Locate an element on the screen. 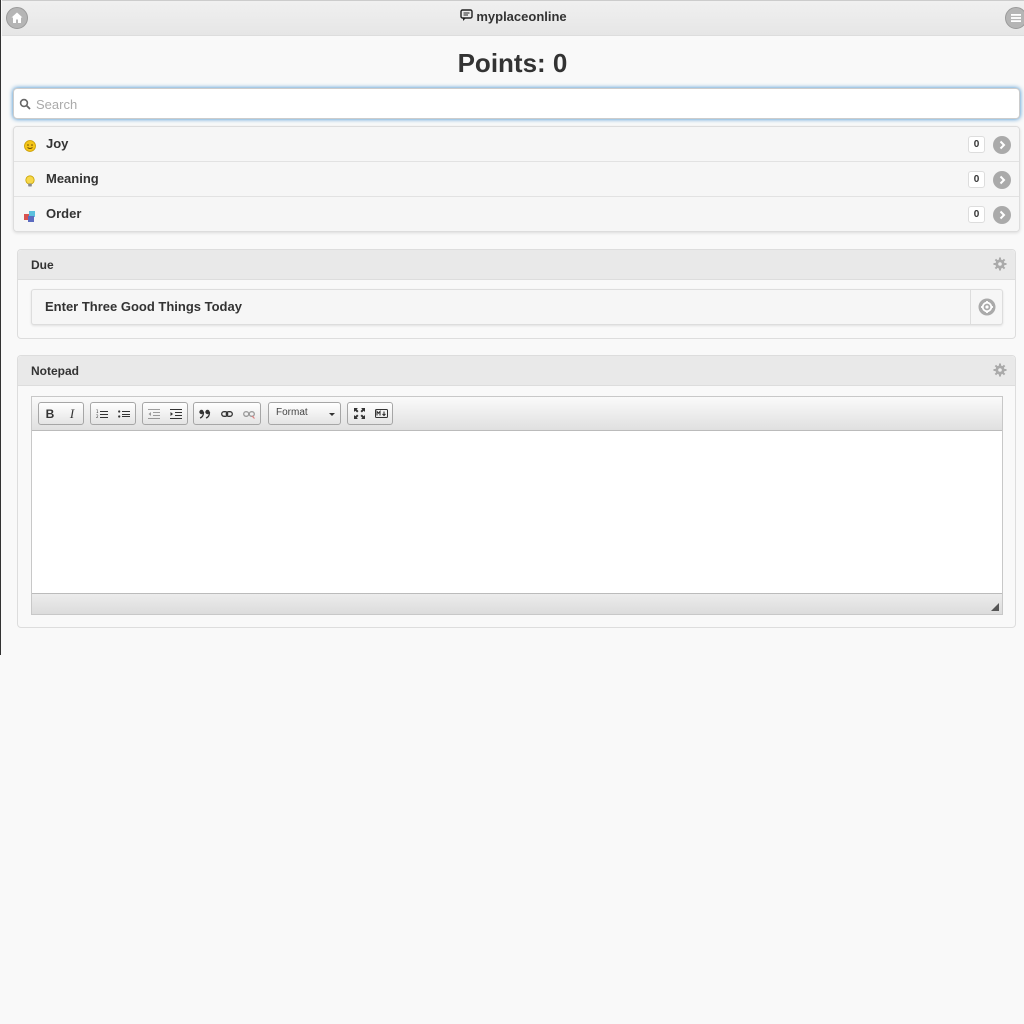  search-box is located at coordinates (516, 103).